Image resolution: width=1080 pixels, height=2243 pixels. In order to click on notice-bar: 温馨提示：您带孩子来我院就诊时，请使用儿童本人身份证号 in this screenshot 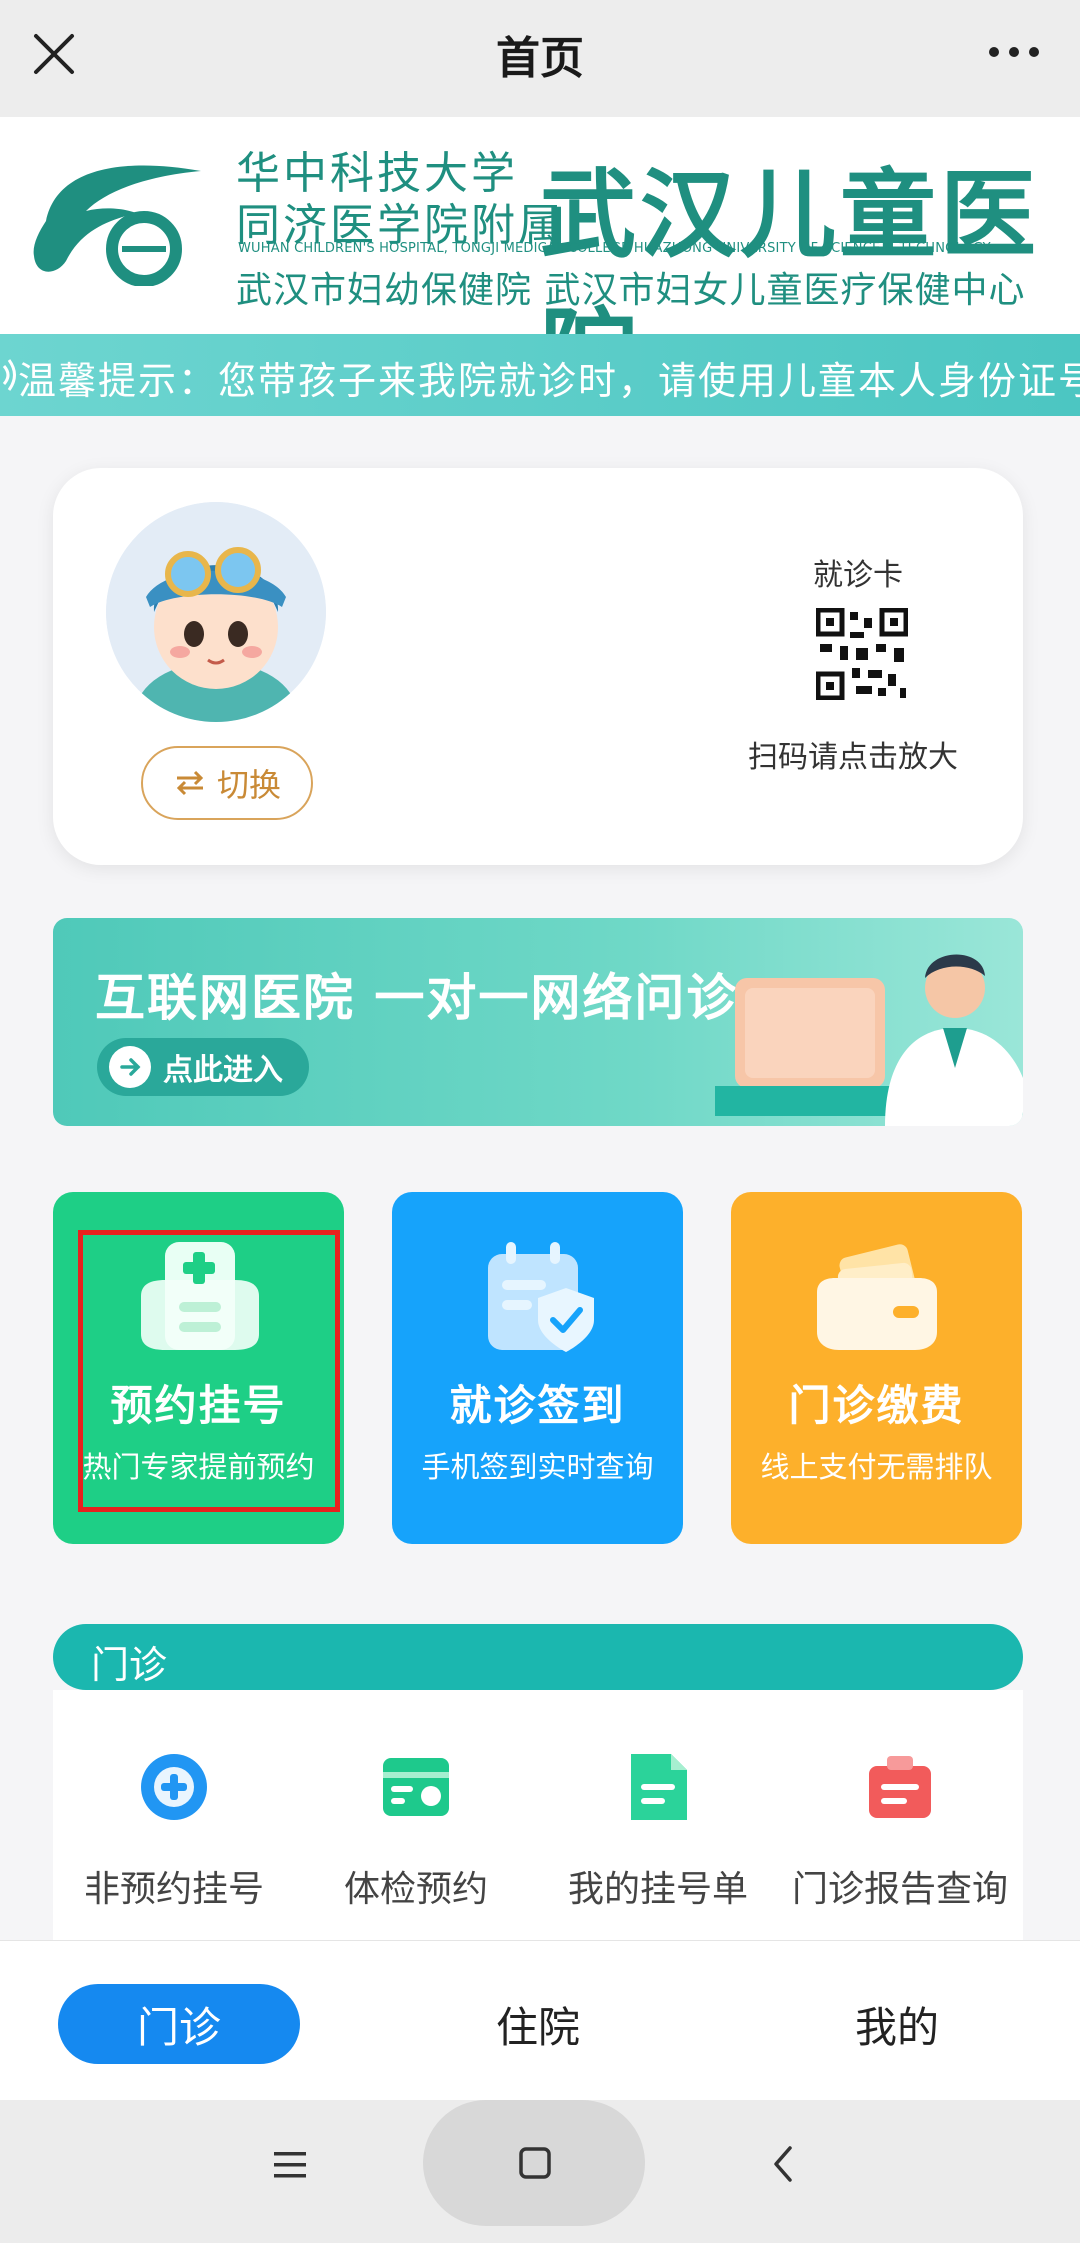, I will do `click(540, 375)`.